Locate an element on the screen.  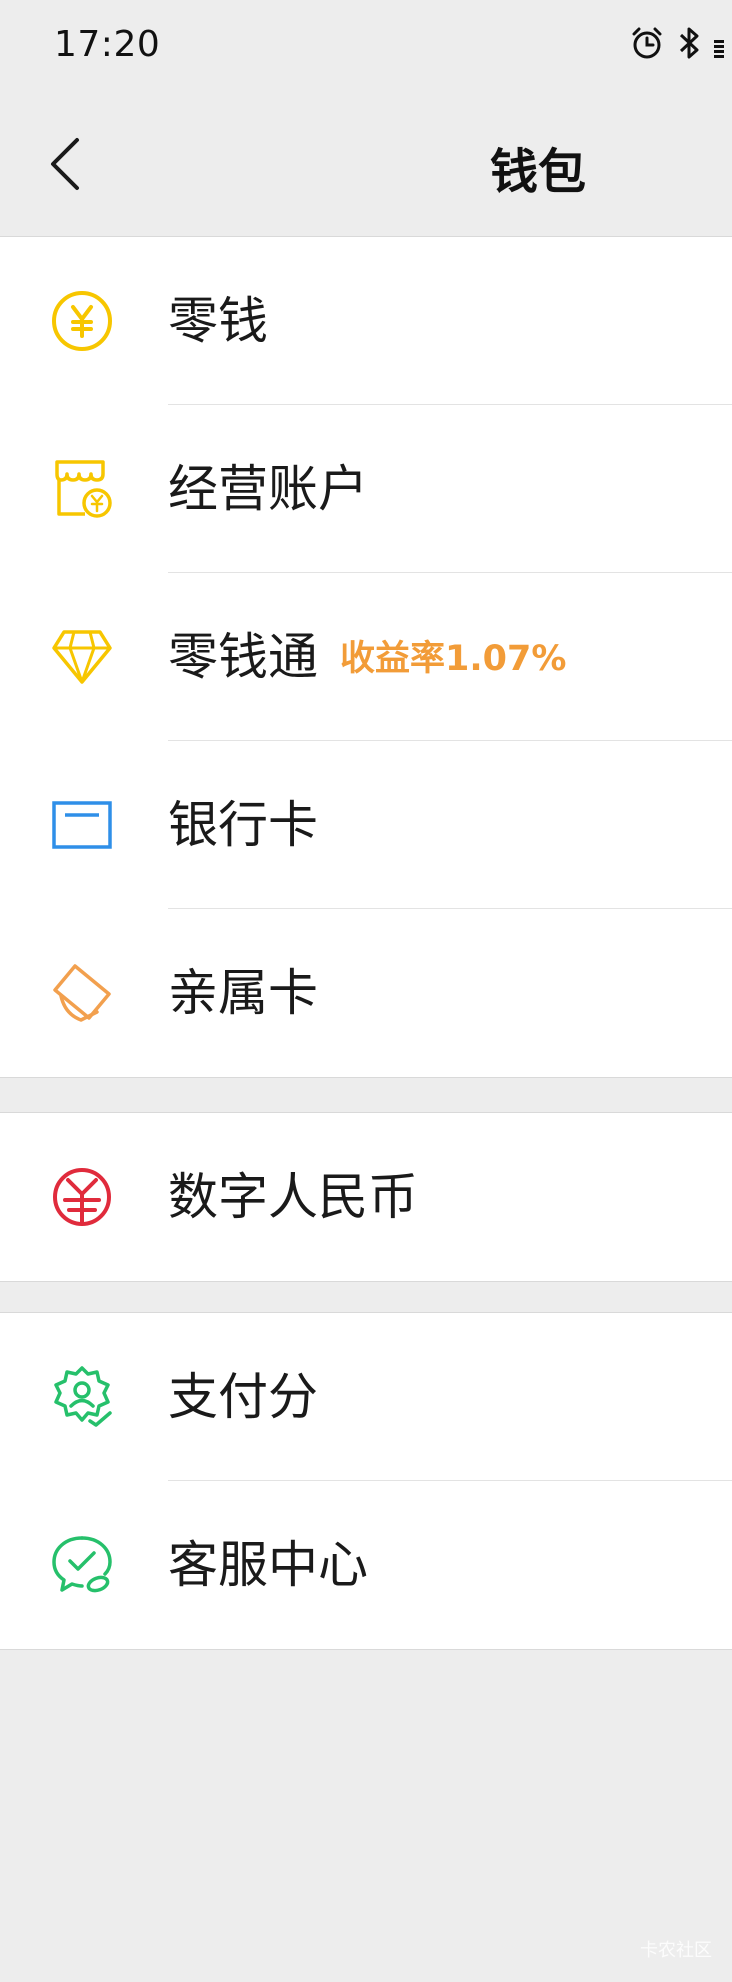
shop-account-icon is located at coordinates (82, 489).